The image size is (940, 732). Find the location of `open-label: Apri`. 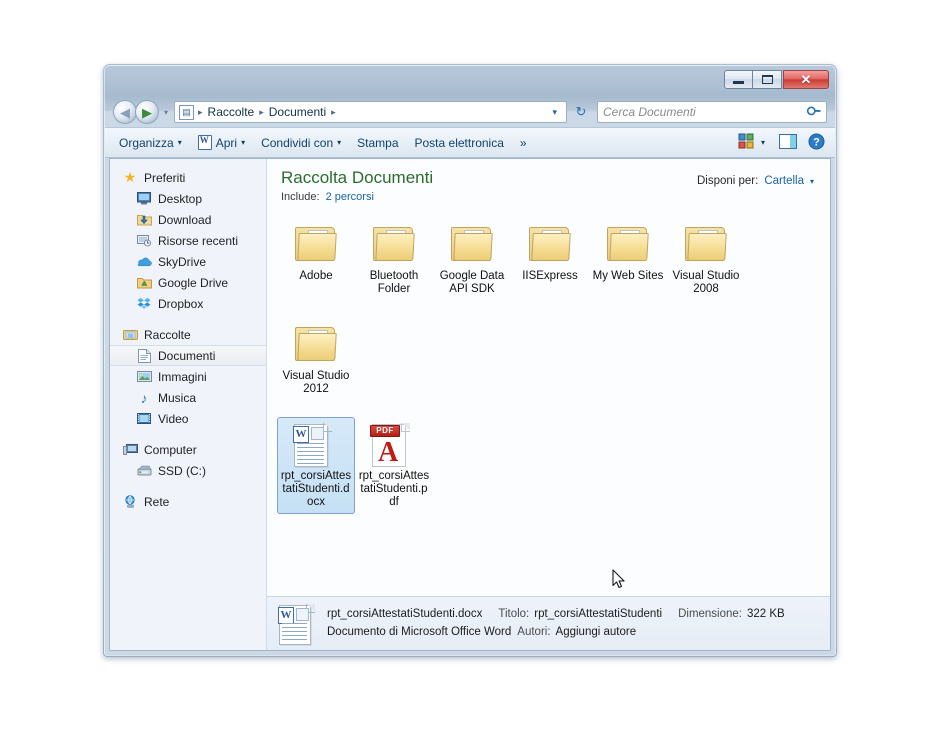

open-label: Apri is located at coordinates (226, 142).